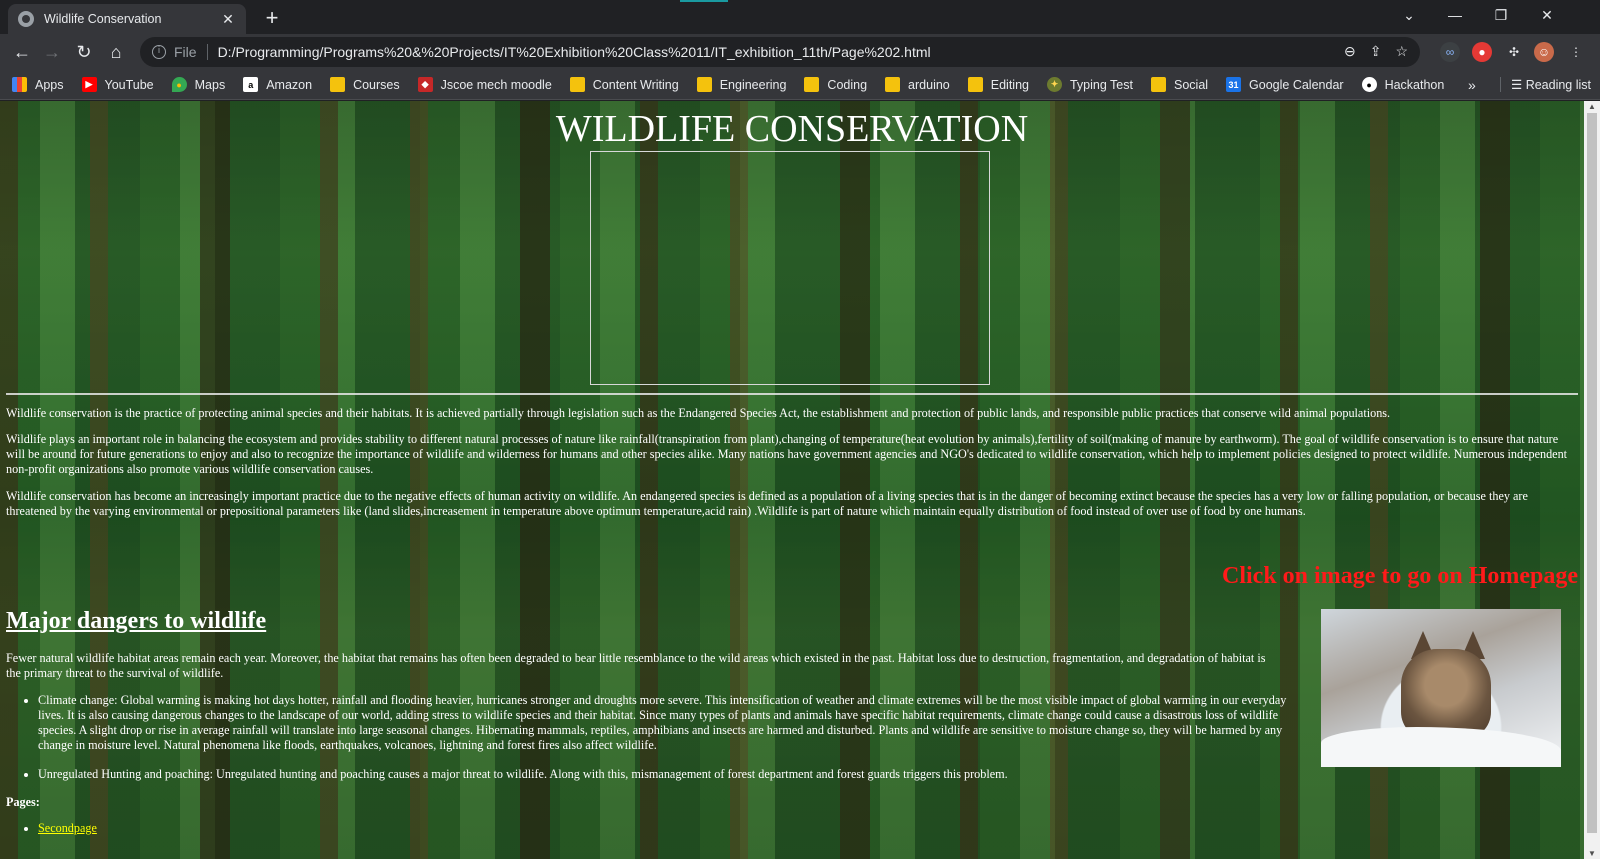  What do you see at coordinates (52, 52) in the screenshot?
I see `forward-button: →` at bounding box center [52, 52].